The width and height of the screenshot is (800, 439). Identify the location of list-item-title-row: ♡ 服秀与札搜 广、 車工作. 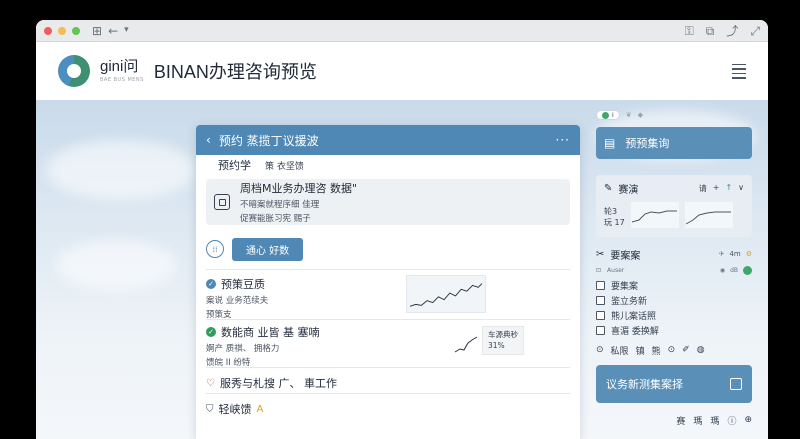
(388, 383).